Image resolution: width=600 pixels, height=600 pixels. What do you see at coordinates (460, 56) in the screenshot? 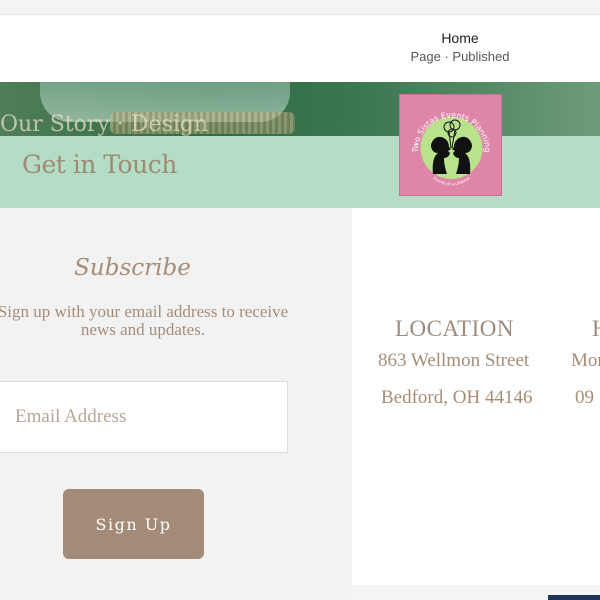
I see `page-status: Page · Published` at bounding box center [460, 56].